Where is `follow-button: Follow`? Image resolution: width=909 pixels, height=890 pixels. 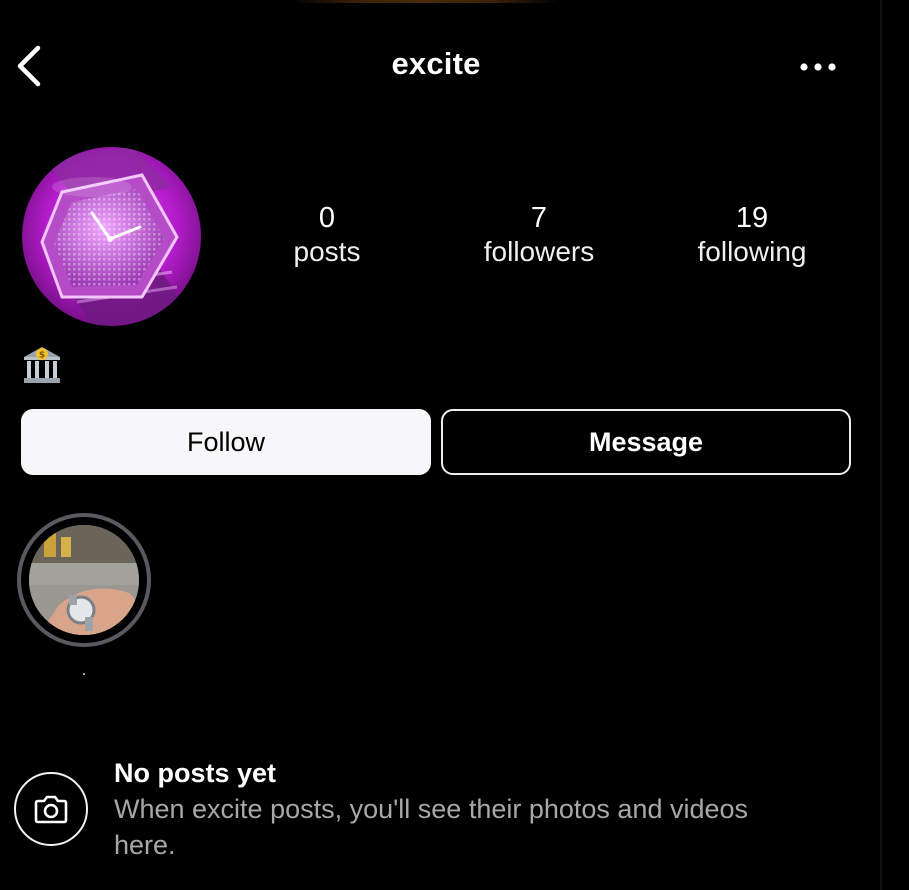
follow-button: Follow is located at coordinates (226, 442).